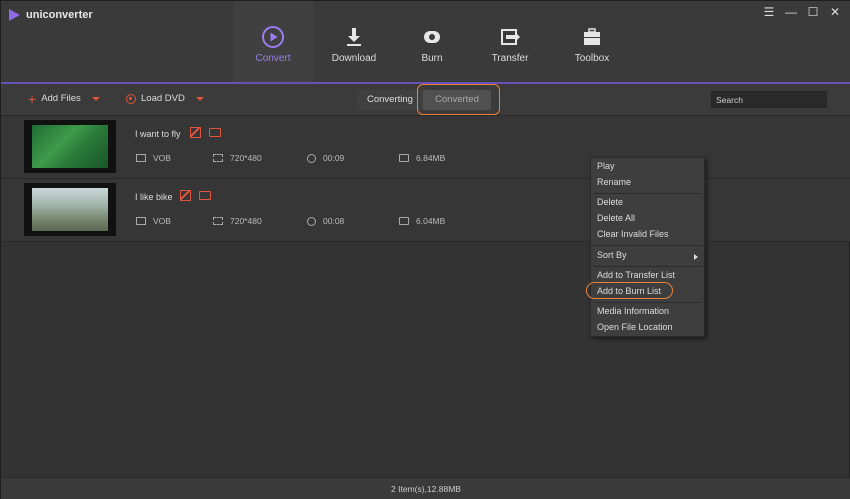 This screenshot has height=499, width=850. Describe the element at coordinates (334, 158) in the screenshot. I see `duration-value: 00:09` at that location.